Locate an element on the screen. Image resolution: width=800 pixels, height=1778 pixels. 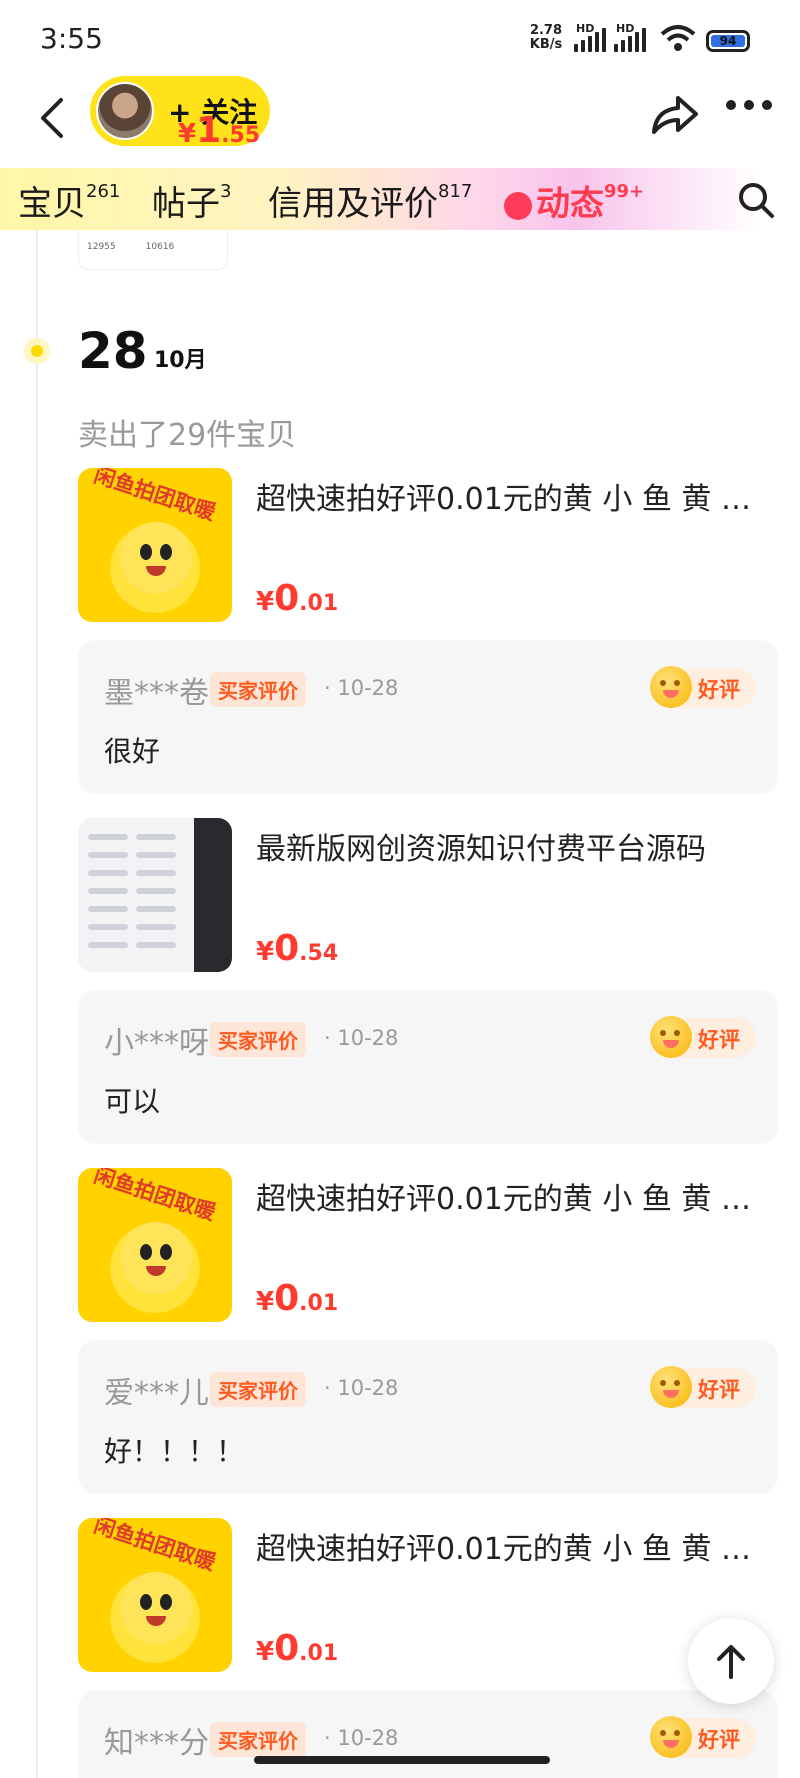
review-text: 可以 is located at coordinates (132, 1101).